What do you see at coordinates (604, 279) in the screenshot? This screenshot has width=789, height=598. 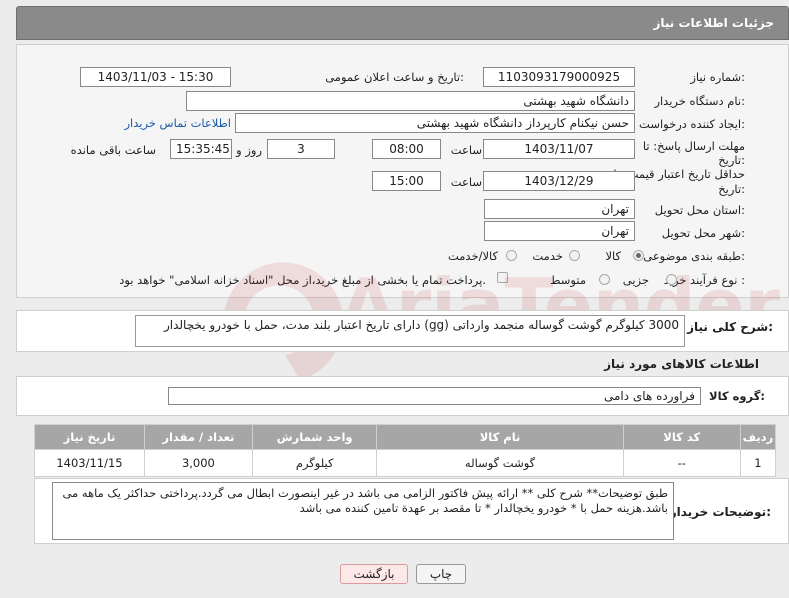 I see `process-radio-medium` at bounding box center [604, 279].